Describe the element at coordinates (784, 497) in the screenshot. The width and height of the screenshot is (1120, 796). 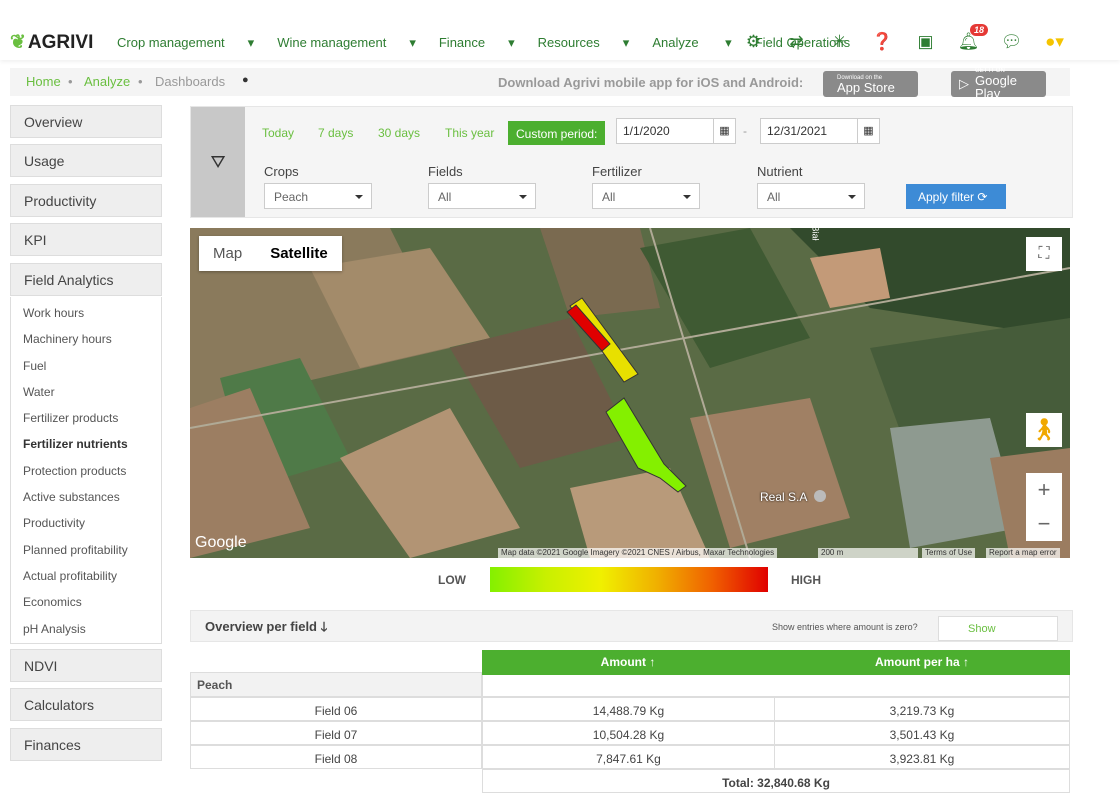
I see `place-label: Real S.A` at that location.